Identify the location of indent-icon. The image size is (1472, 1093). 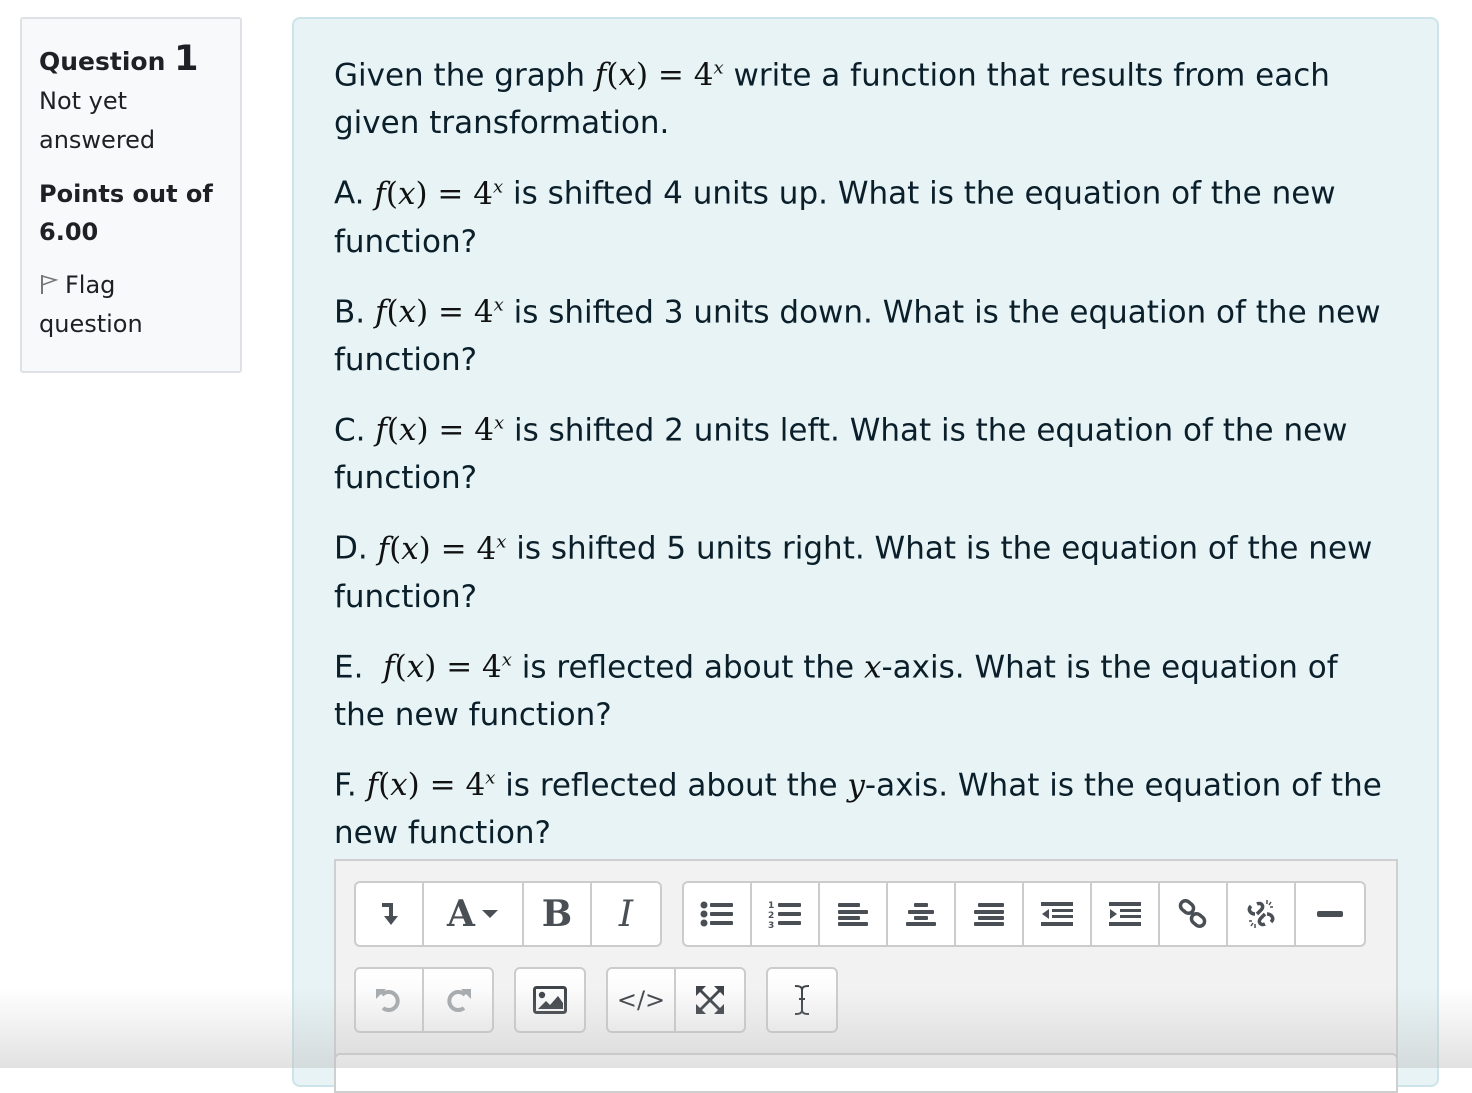
(1125, 914).